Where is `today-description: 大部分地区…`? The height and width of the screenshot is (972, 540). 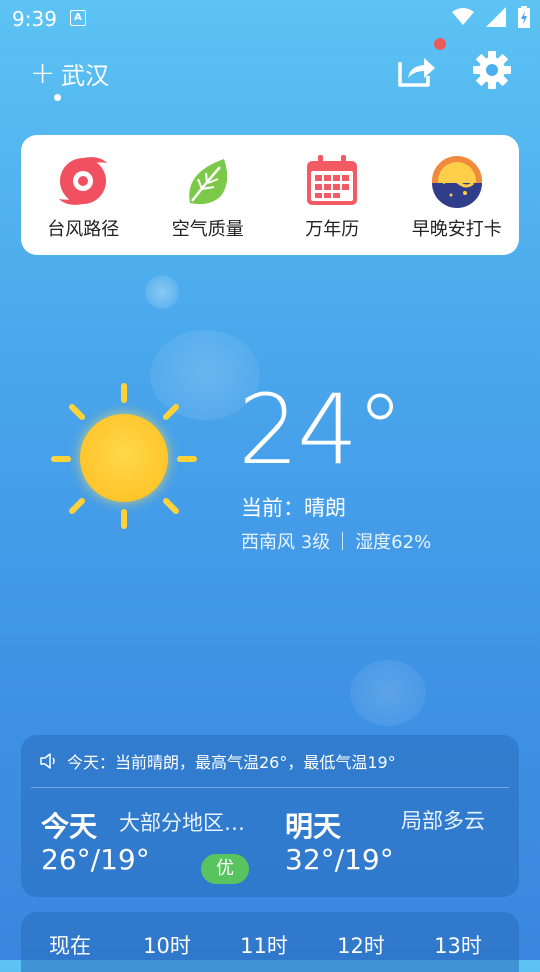
today-description: 大部分地区… is located at coordinates (182, 823).